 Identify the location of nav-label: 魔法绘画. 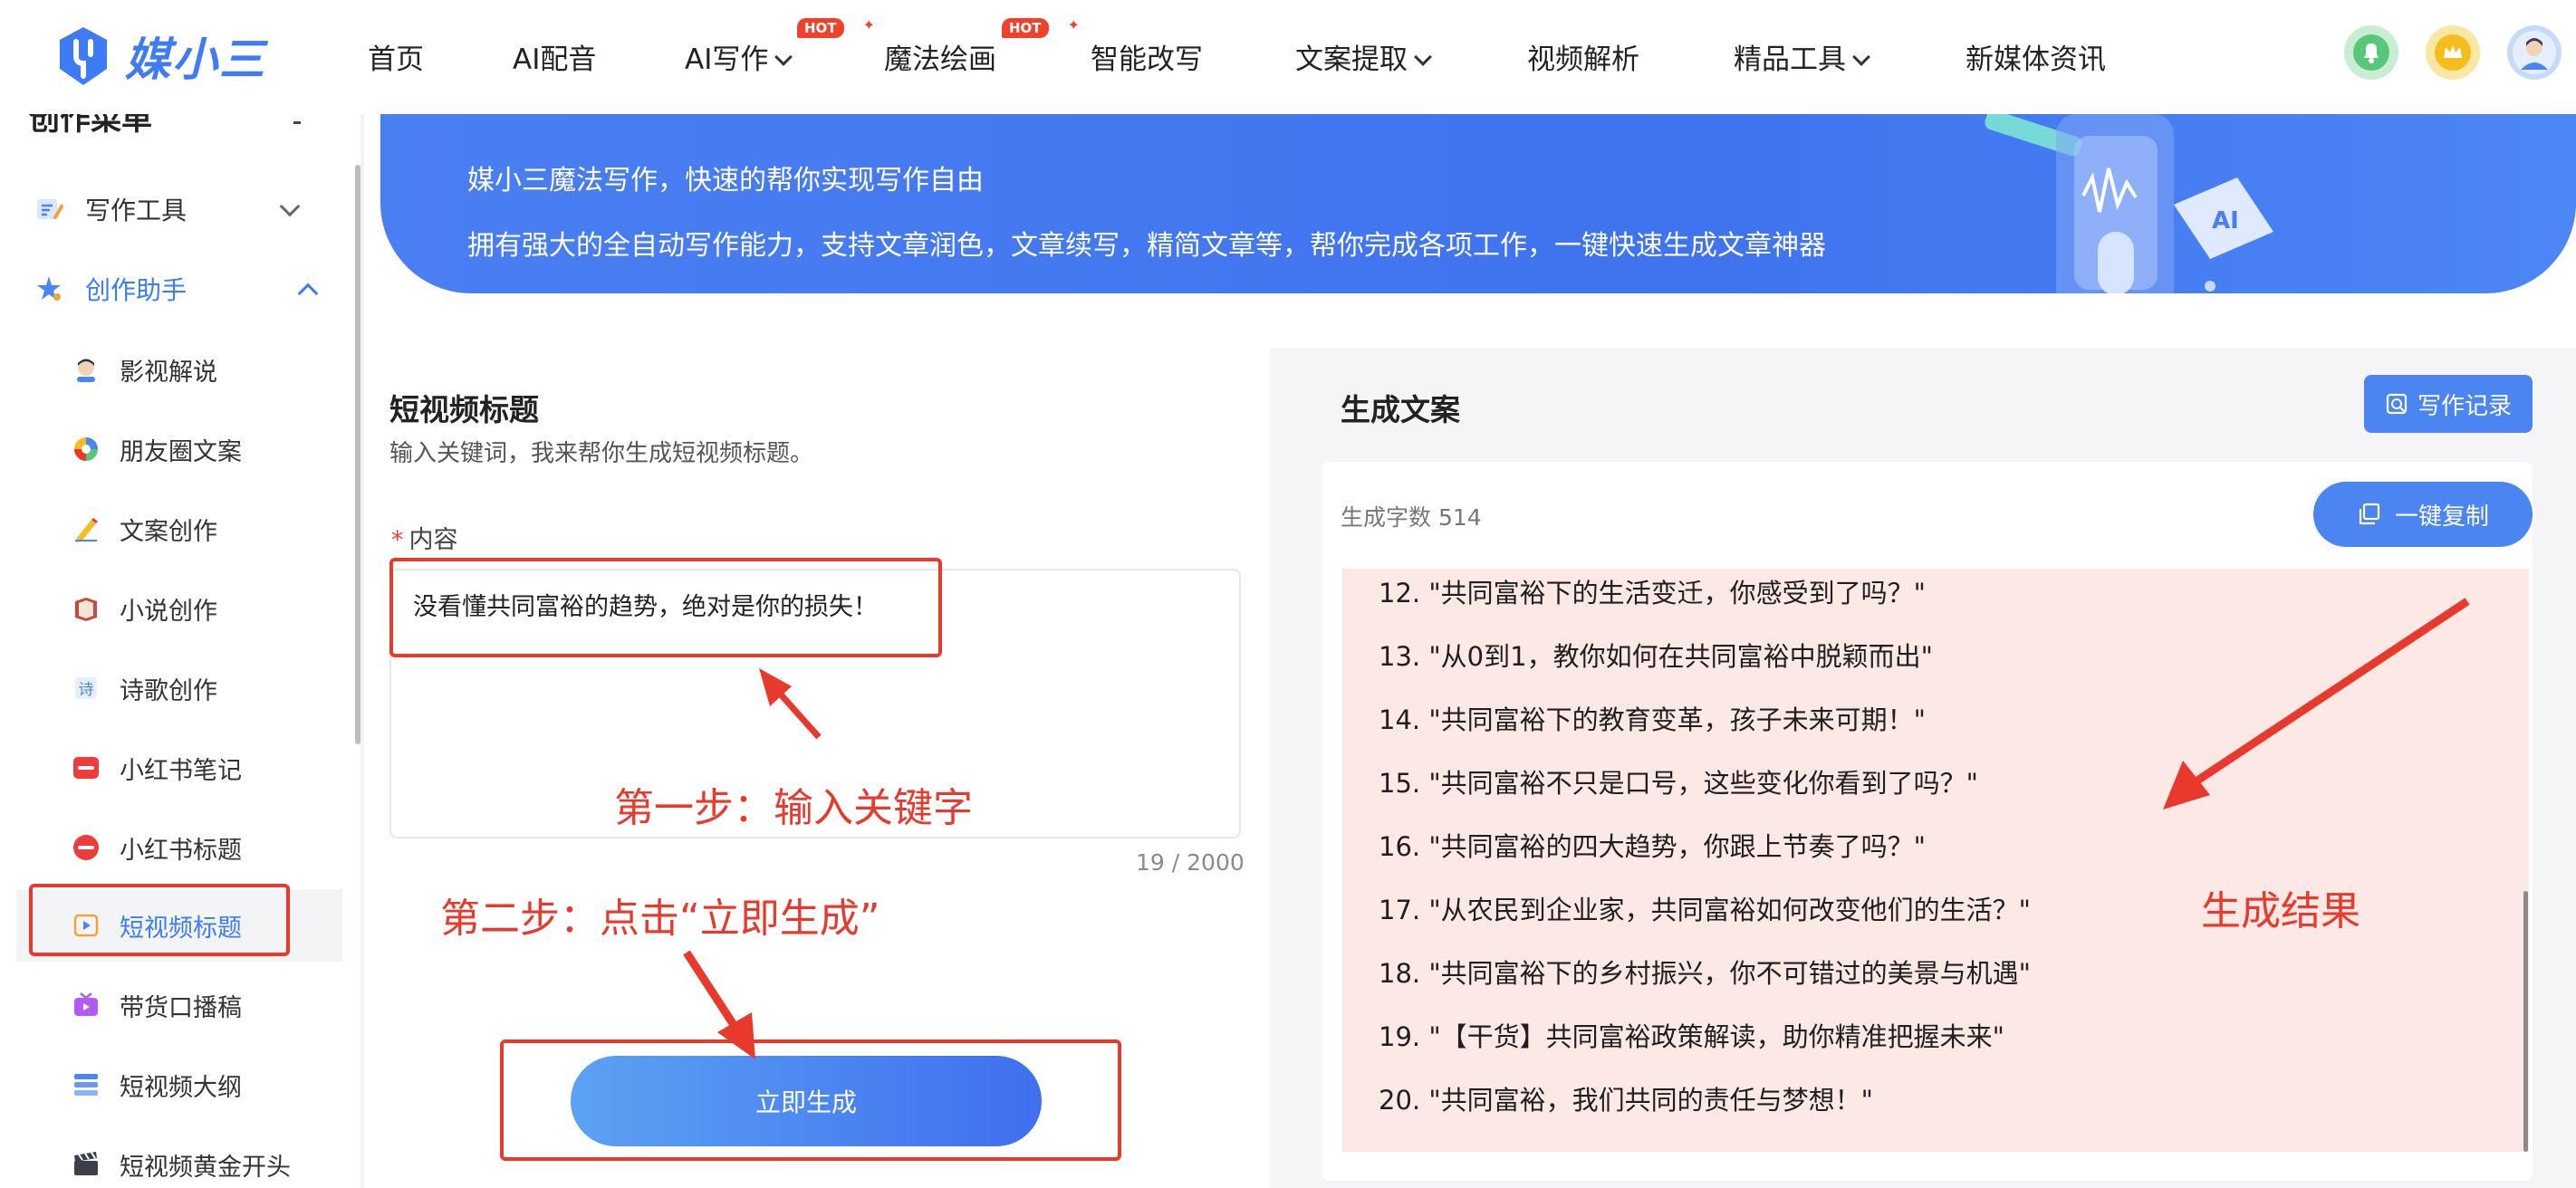
(940, 60).